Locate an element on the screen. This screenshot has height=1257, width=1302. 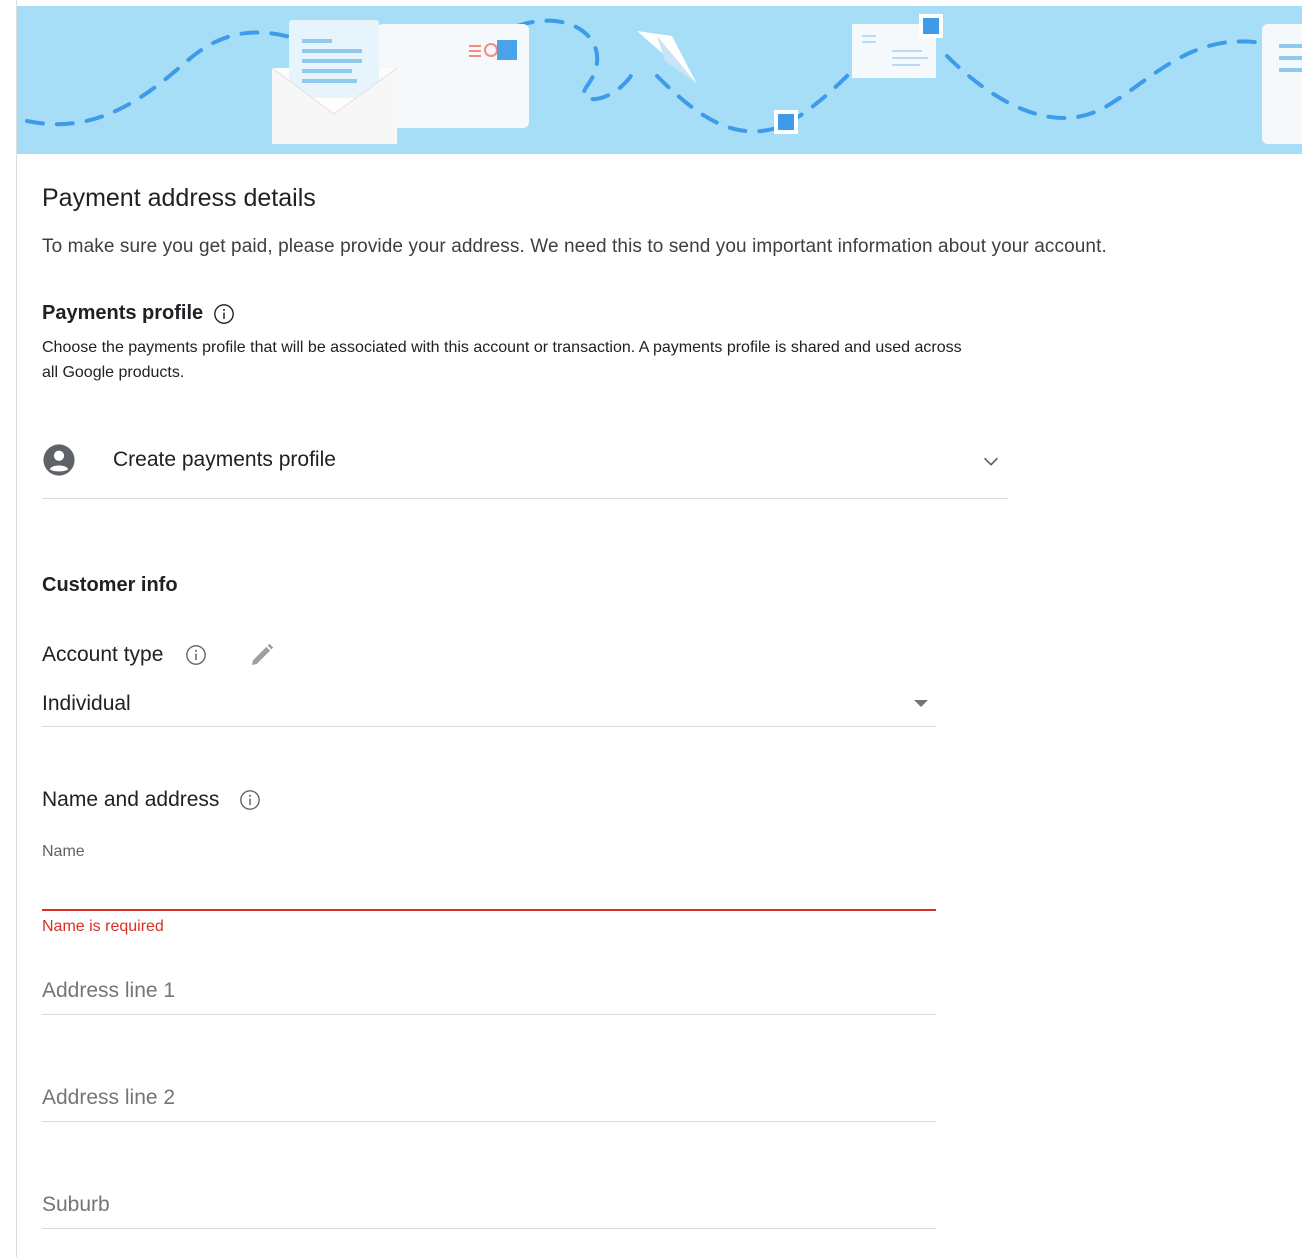
address-line2-underline is located at coordinates (489, 1121).